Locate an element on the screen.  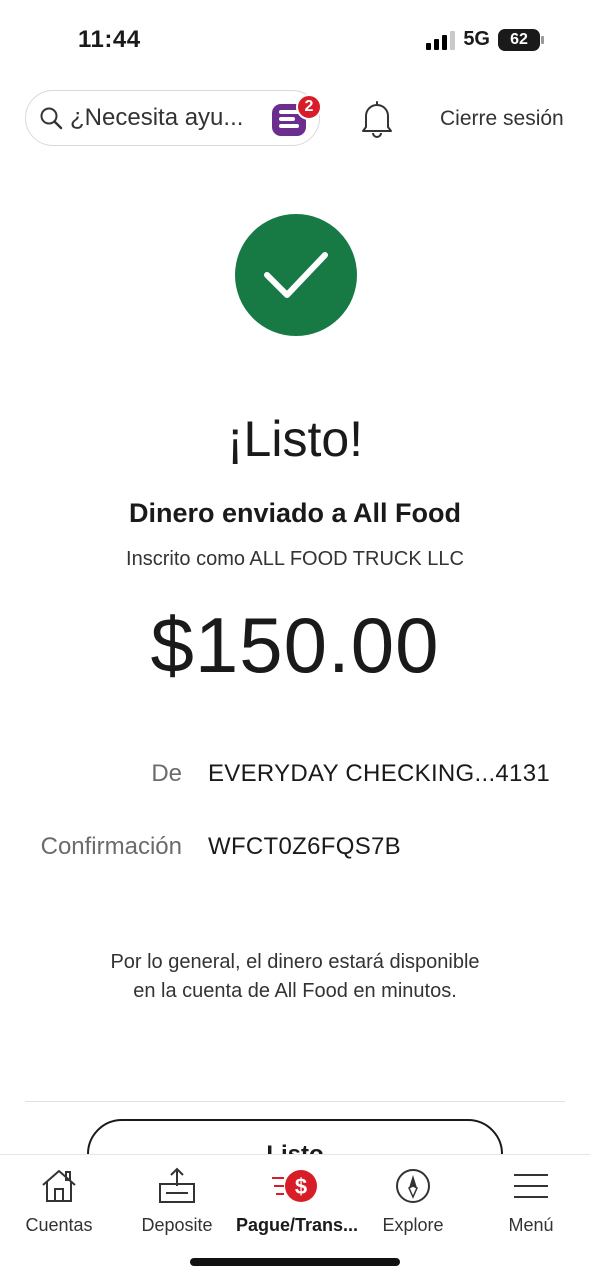
assistant-badge: 2 is located at coordinates (309, 107).